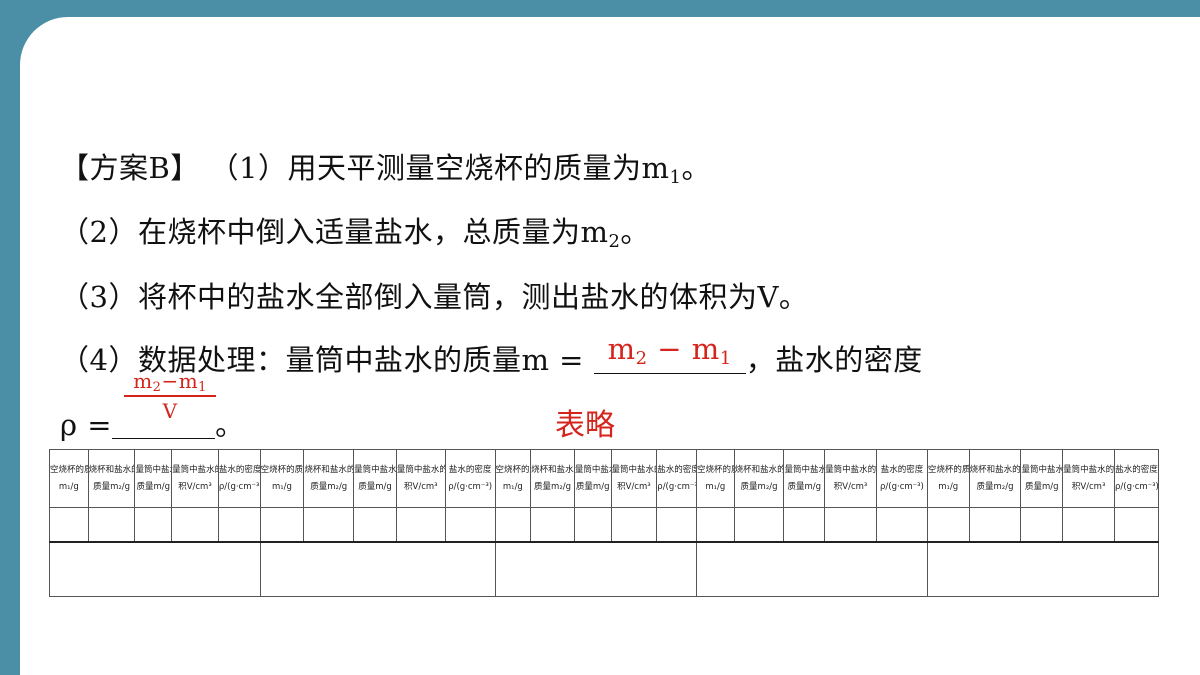 This screenshot has width=1200, height=675. Describe the element at coordinates (385, 169) in the screenshot. I see `step-1-text: 【方案B】 （1）用天平测量空烧杯的质量为m1。` at that location.